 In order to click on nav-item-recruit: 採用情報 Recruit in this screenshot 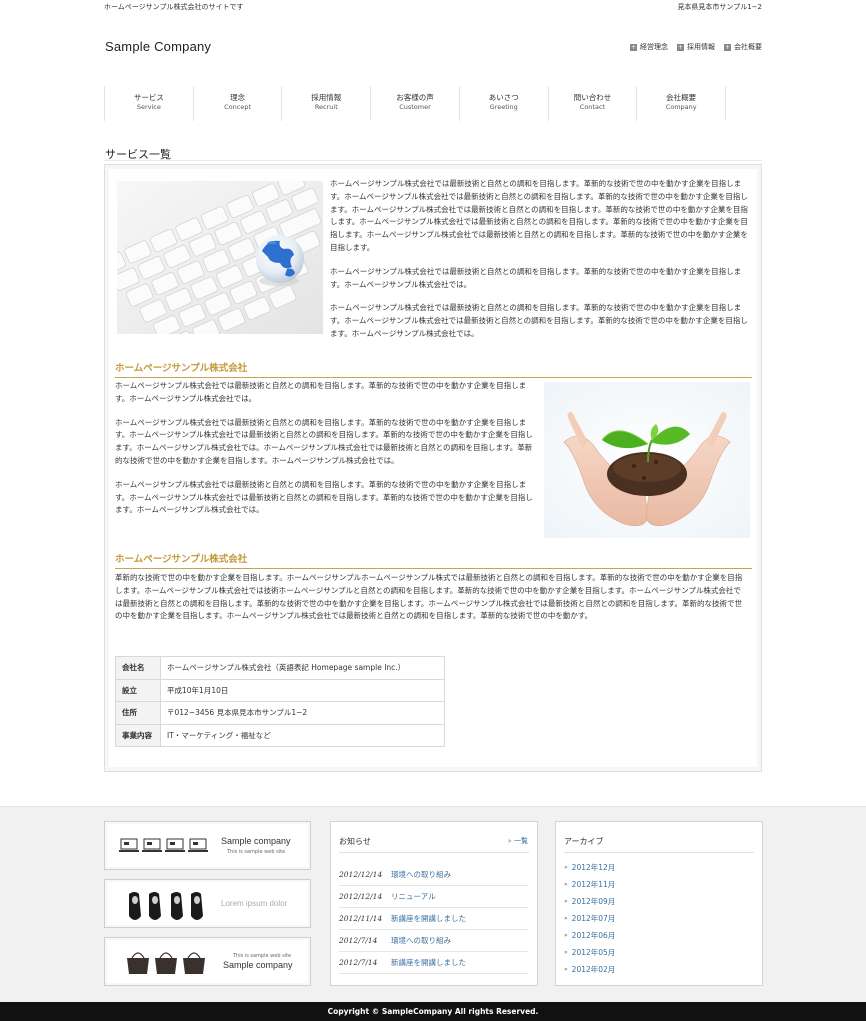, I will do `click(327, 103)`.